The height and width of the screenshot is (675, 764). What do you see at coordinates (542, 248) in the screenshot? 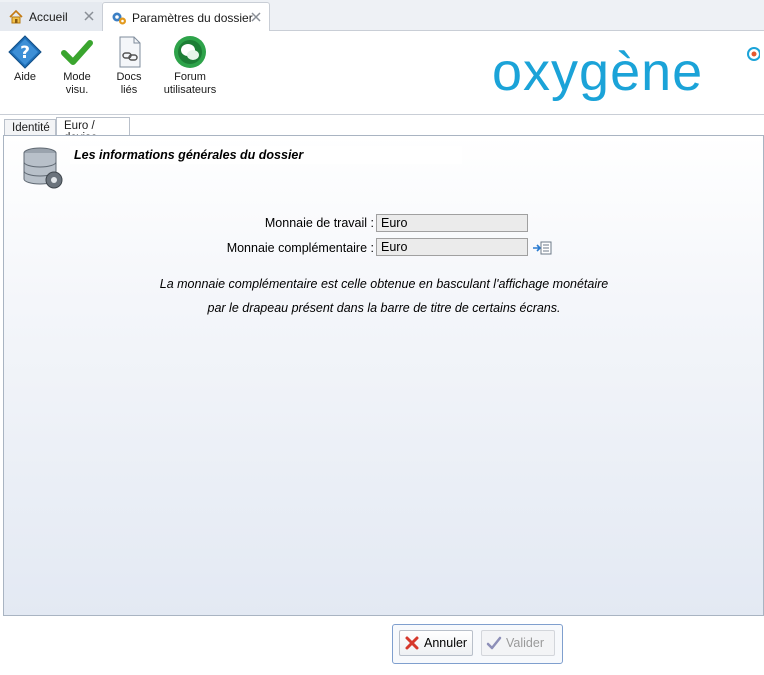
I see `select-list-icon` at bounding box center [542, 248].